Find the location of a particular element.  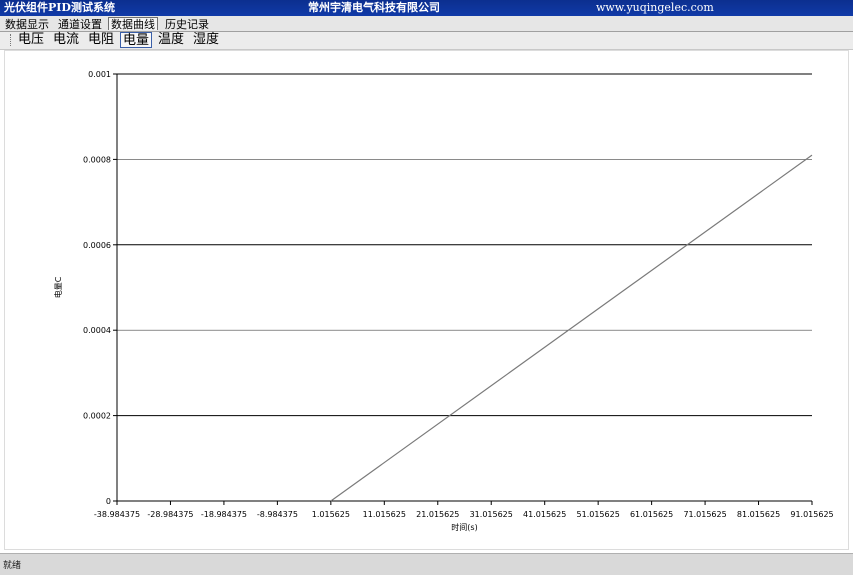

tab-data-display: 数据显示 is located at coordinates (27, 24).